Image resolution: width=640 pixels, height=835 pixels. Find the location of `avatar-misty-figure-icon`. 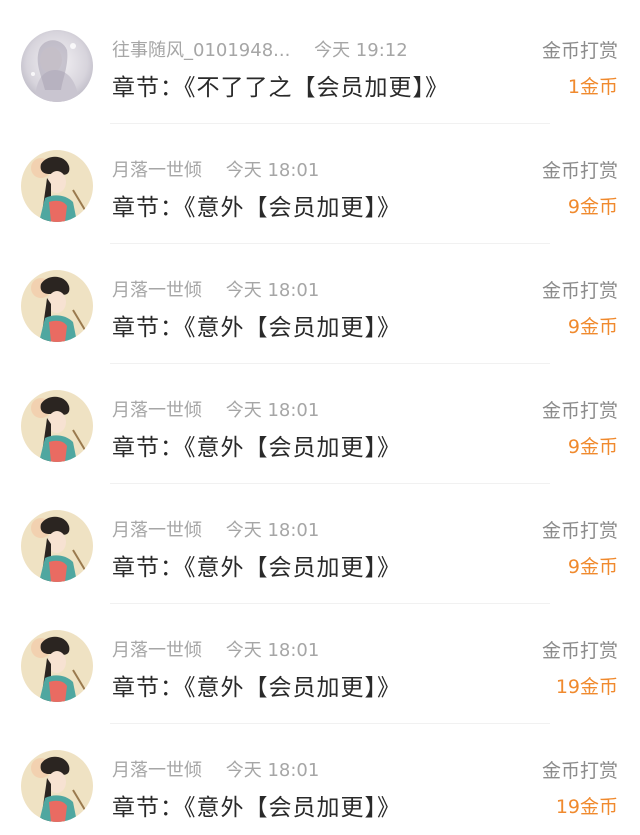

avatar-misty-figure-icon is located at coordinates (57, 66).